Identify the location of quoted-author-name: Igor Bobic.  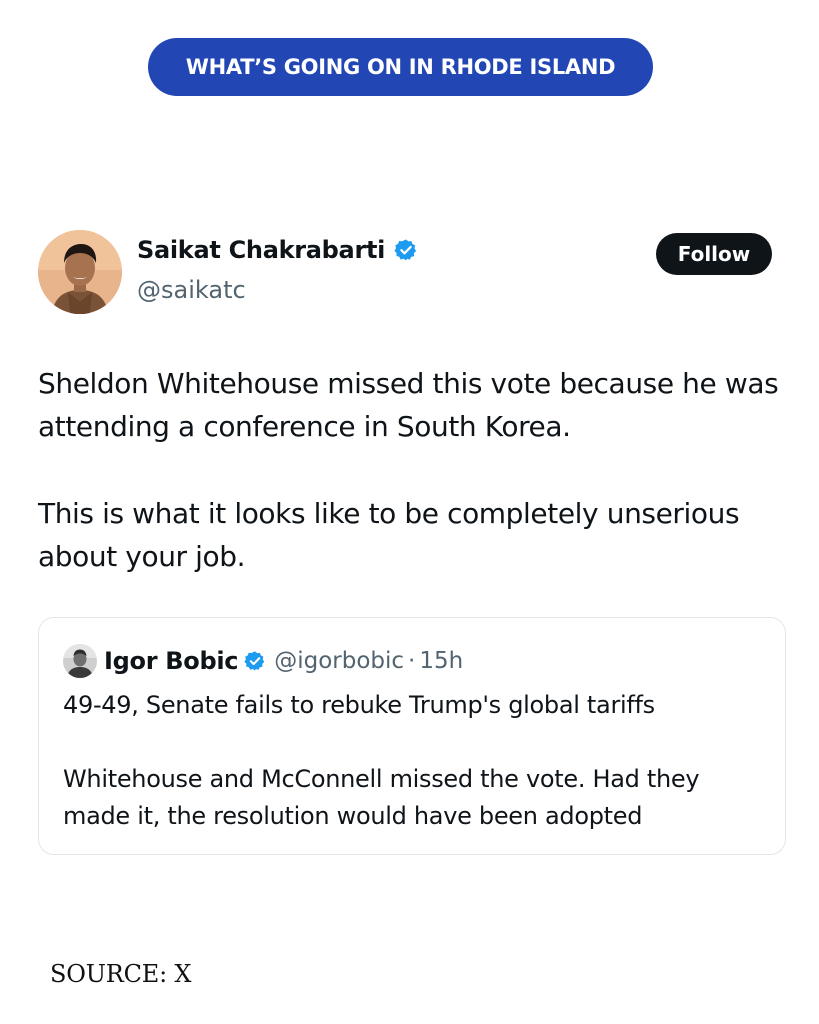
(171, 661).